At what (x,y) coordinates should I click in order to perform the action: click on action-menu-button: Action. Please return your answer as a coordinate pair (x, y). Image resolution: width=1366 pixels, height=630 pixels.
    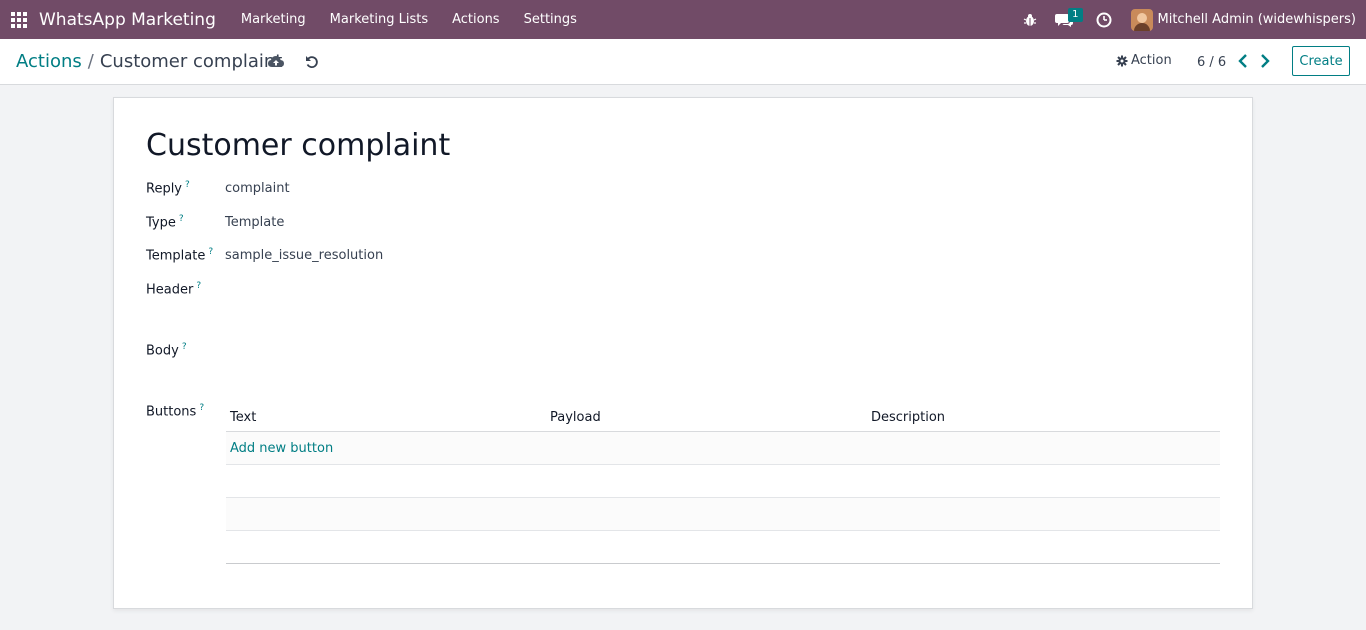
    Looking at the image, I should click on (1144, 60).